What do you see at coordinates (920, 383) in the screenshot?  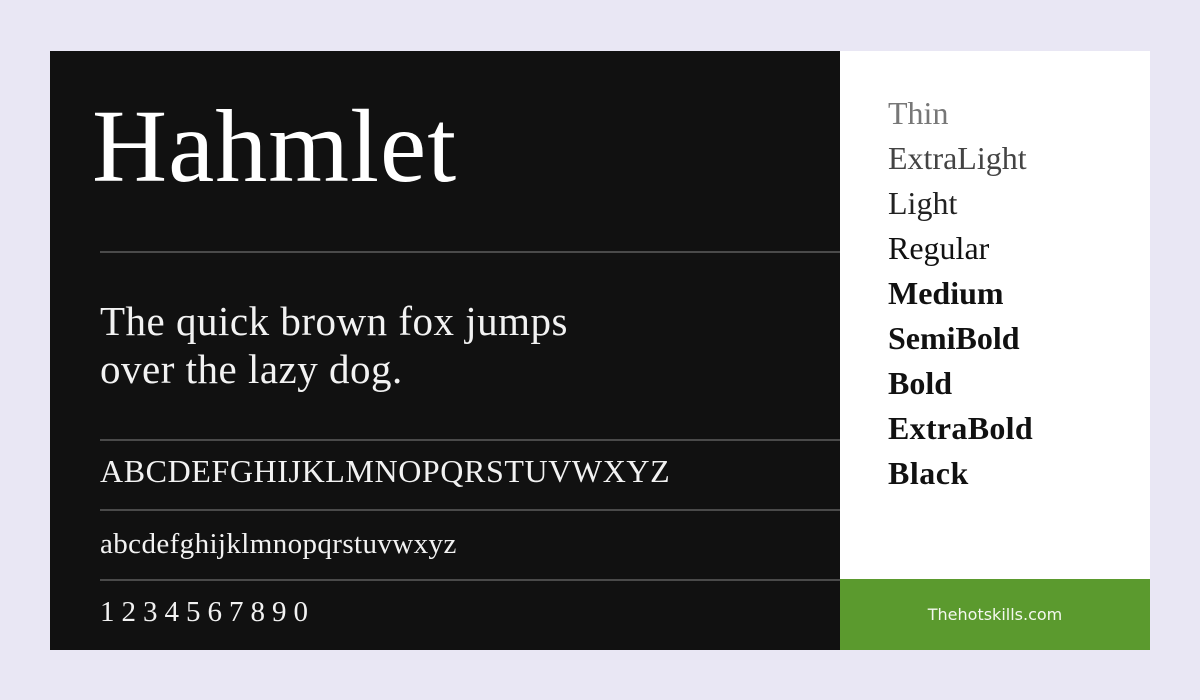 I see `weight-bold: Bold` at bounding box center [920, 383].